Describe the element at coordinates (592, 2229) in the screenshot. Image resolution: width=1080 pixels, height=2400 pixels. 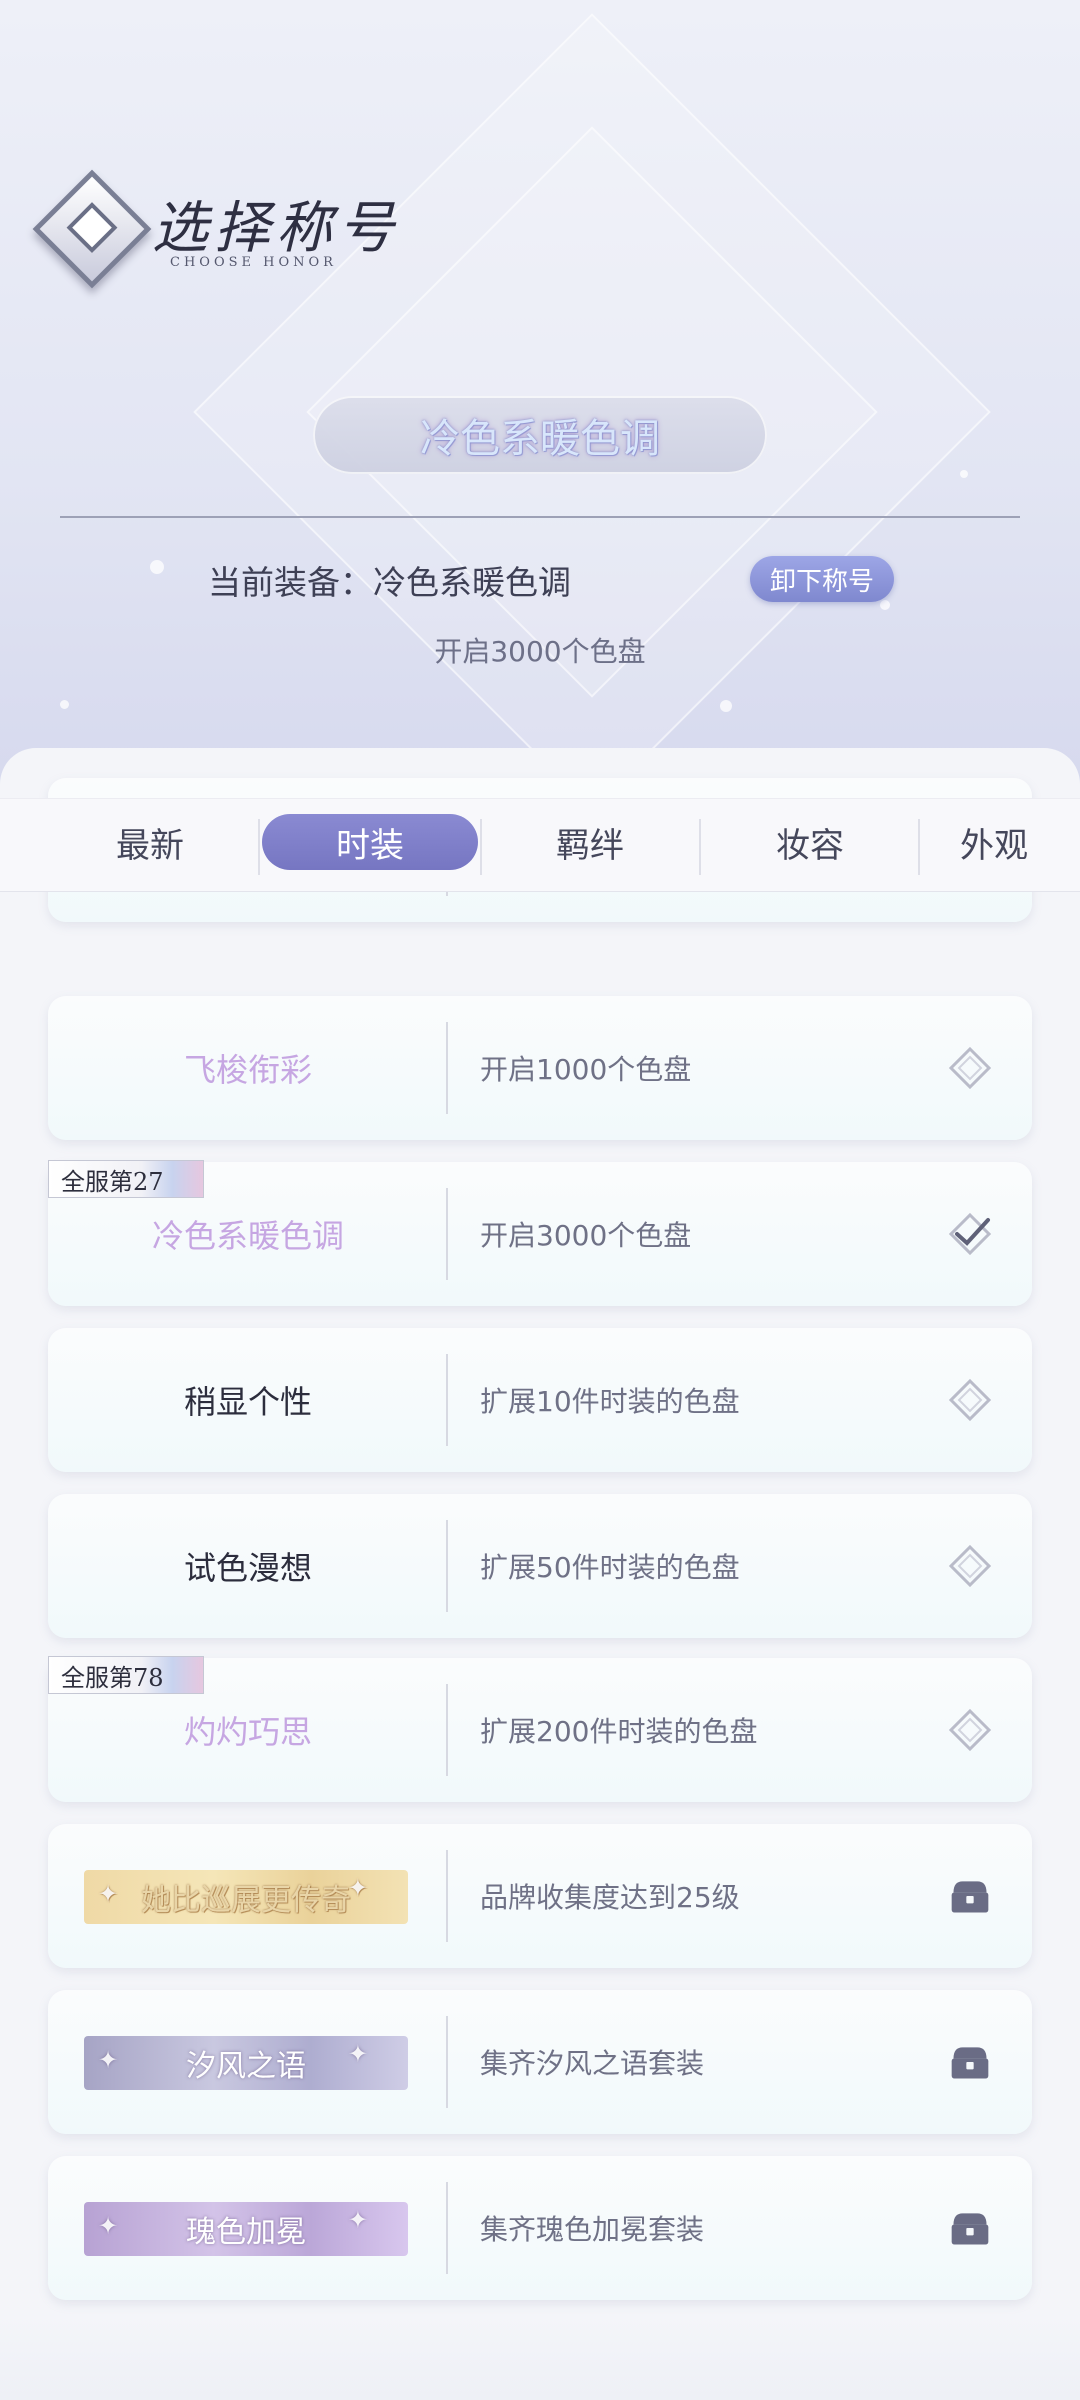
I see `title-requirement: 集齐瑰色加冕套装` at that location.